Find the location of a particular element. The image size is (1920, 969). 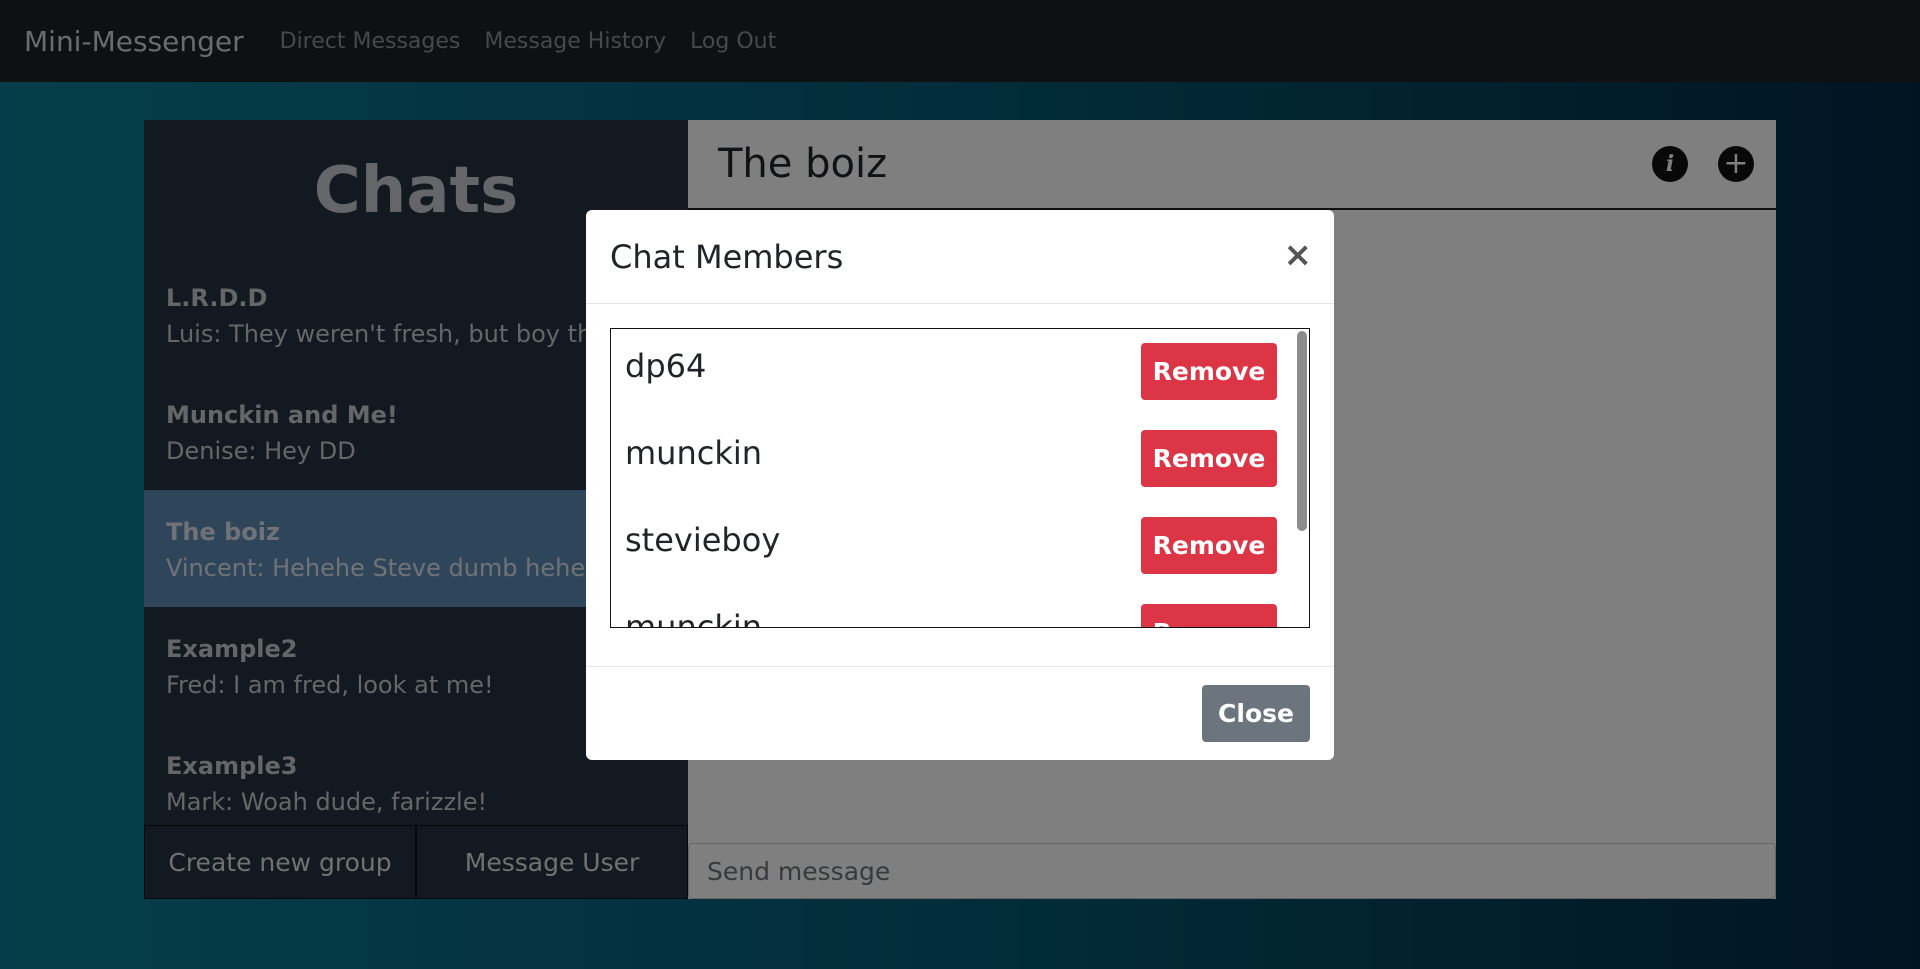

member-list-scrollbar is located at coordinates (1302, 431).